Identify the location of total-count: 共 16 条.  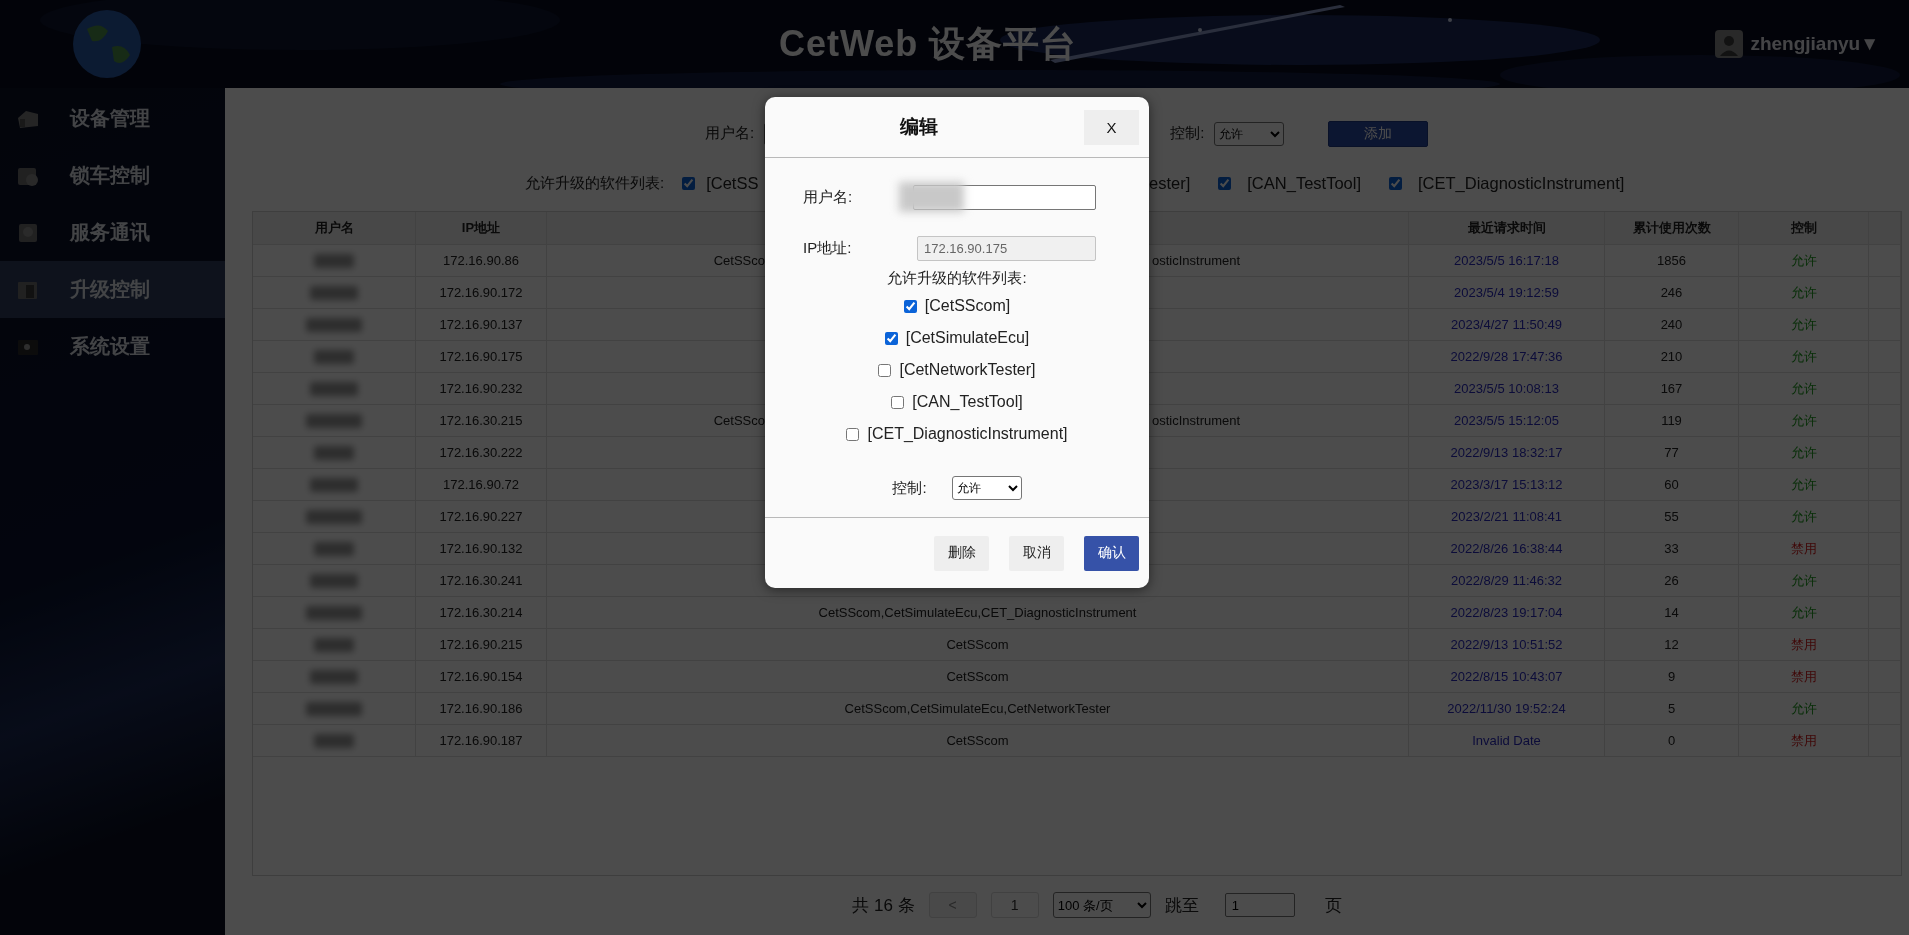
(883, 905).